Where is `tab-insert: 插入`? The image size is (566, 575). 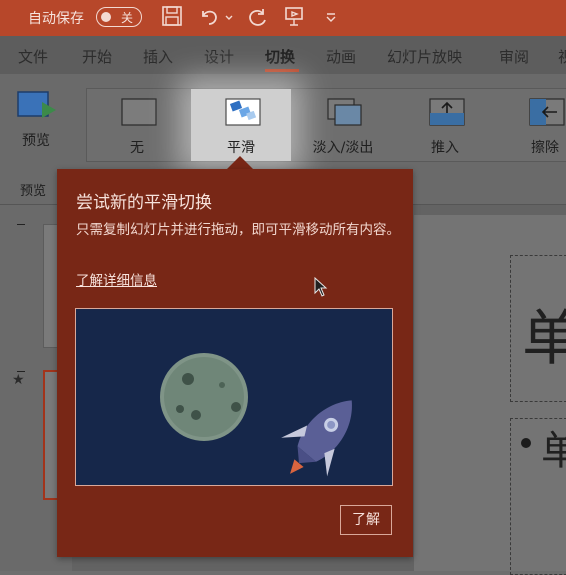 tab-insert: 插入 is located at coordinates (158, 56).